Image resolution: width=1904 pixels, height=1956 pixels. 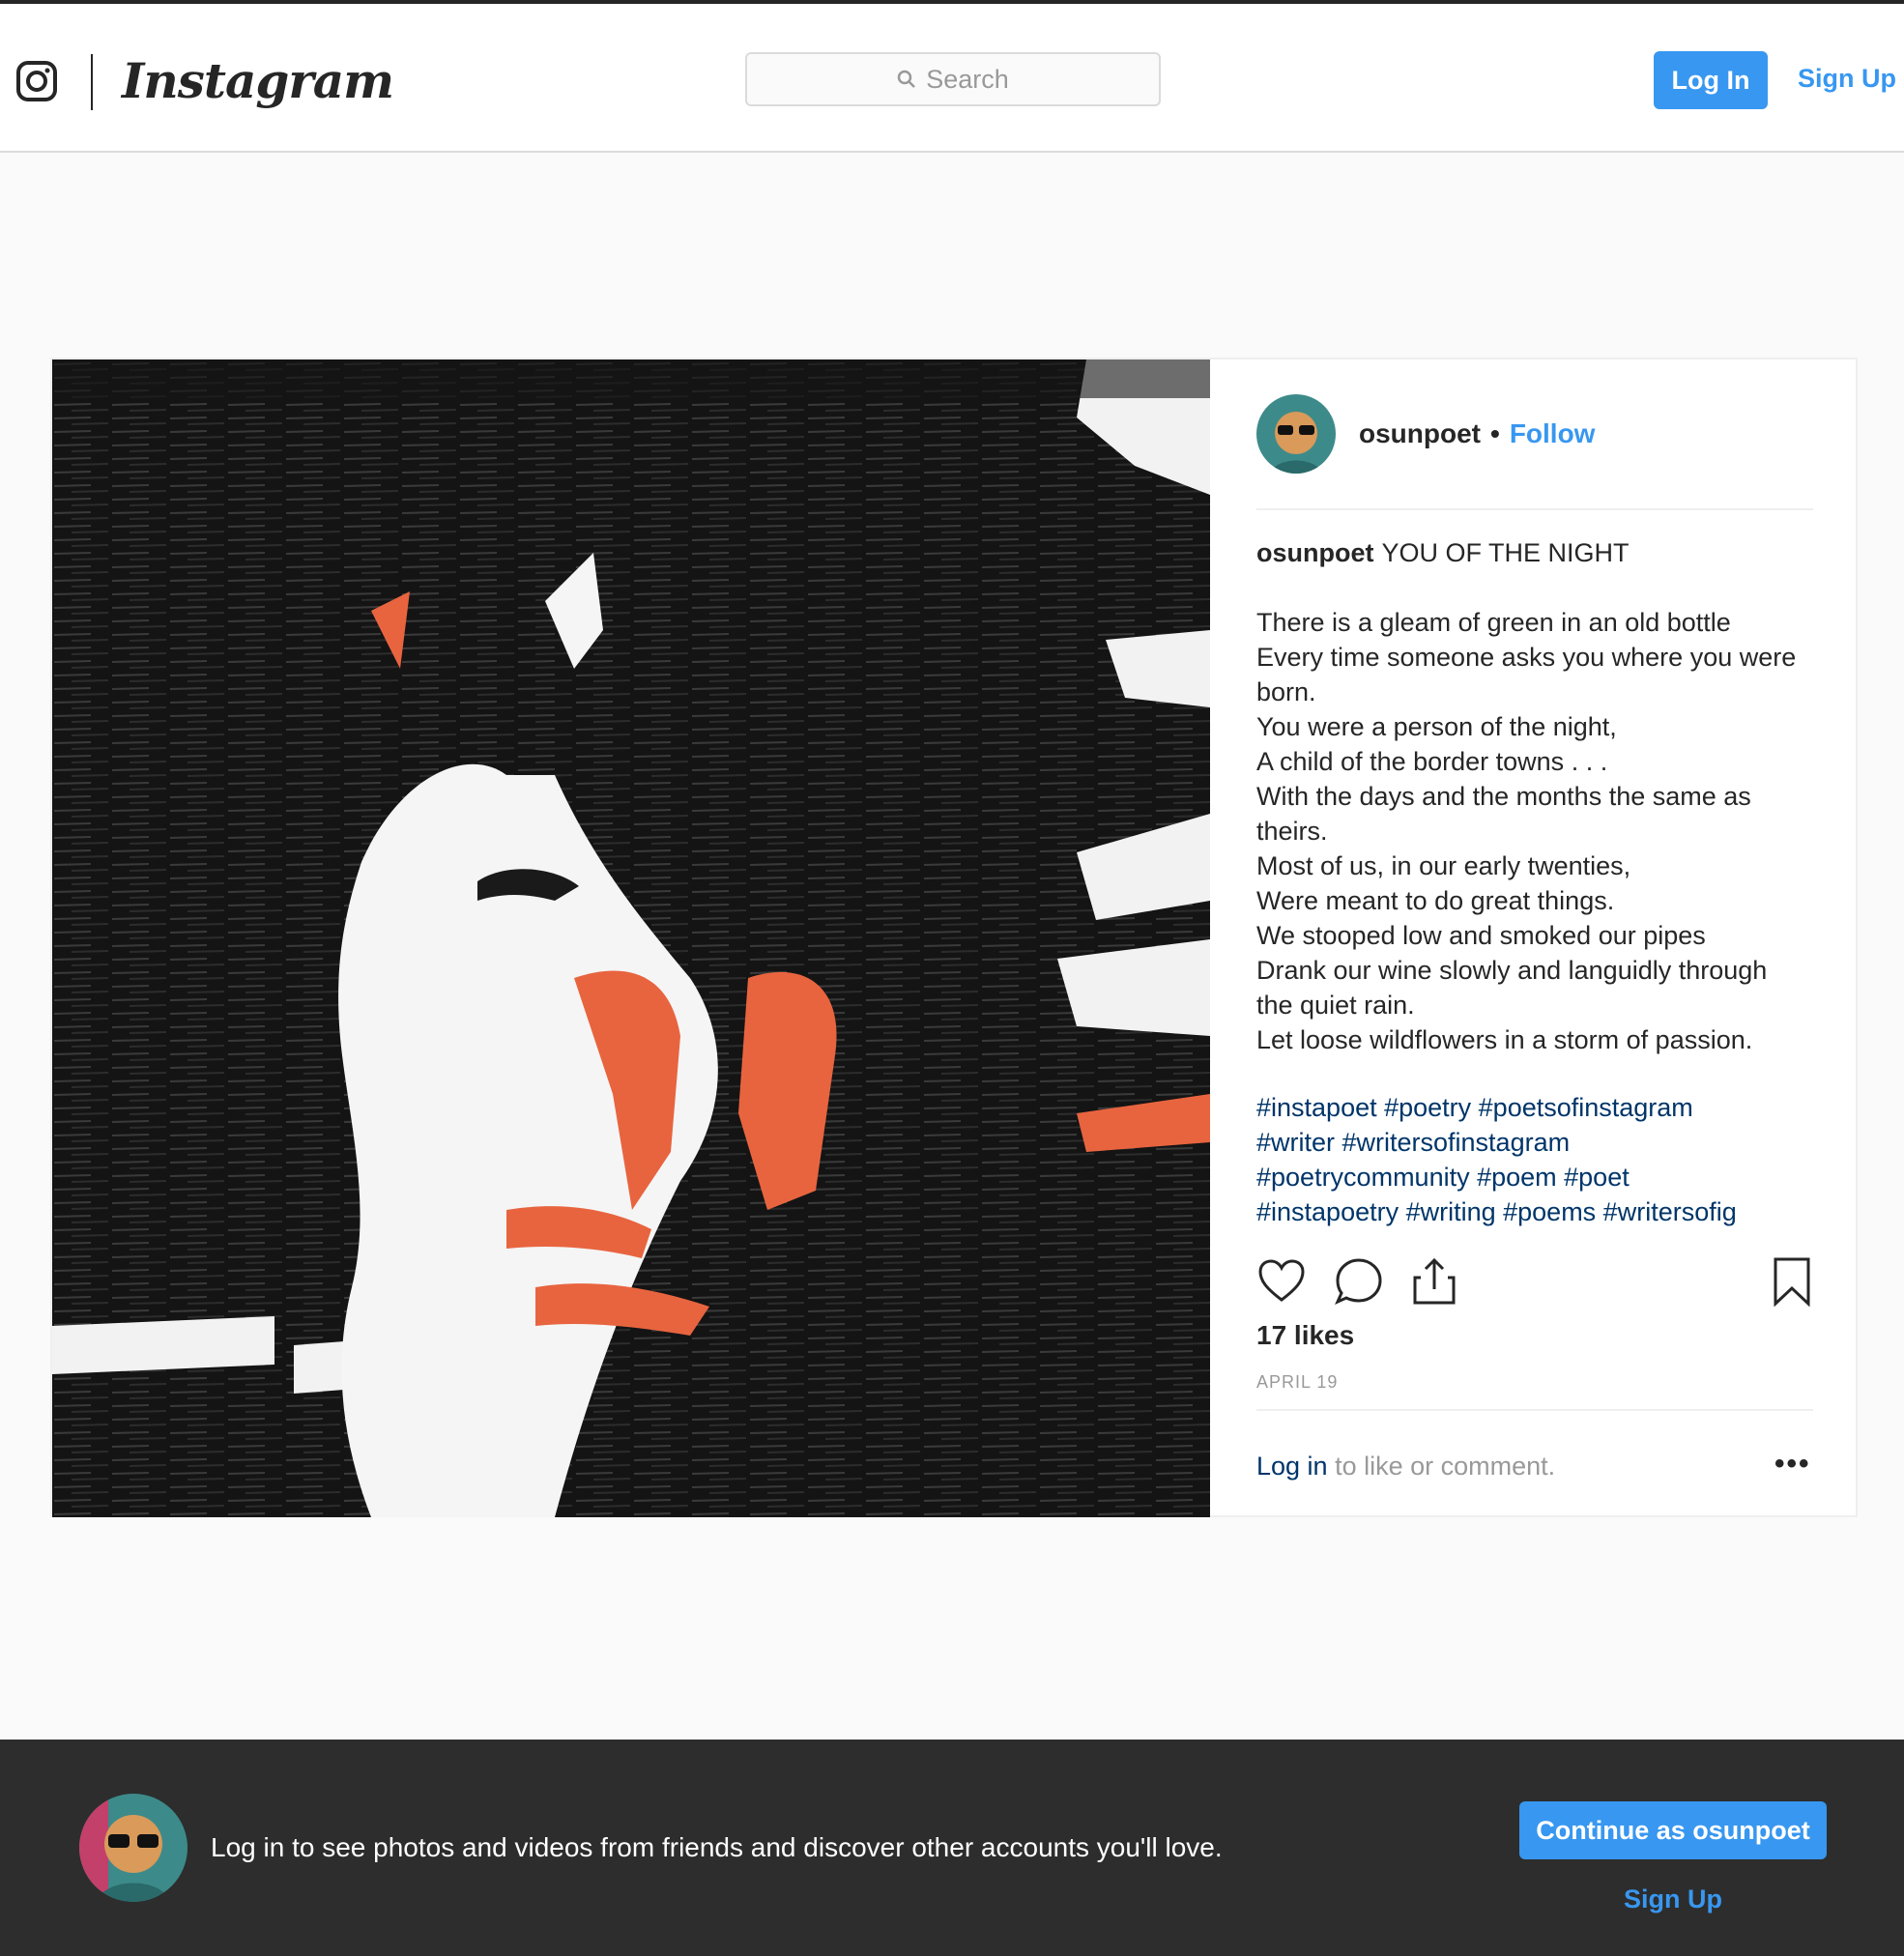 I want to click on login-button: Log In, so click(x=1711, y=80).